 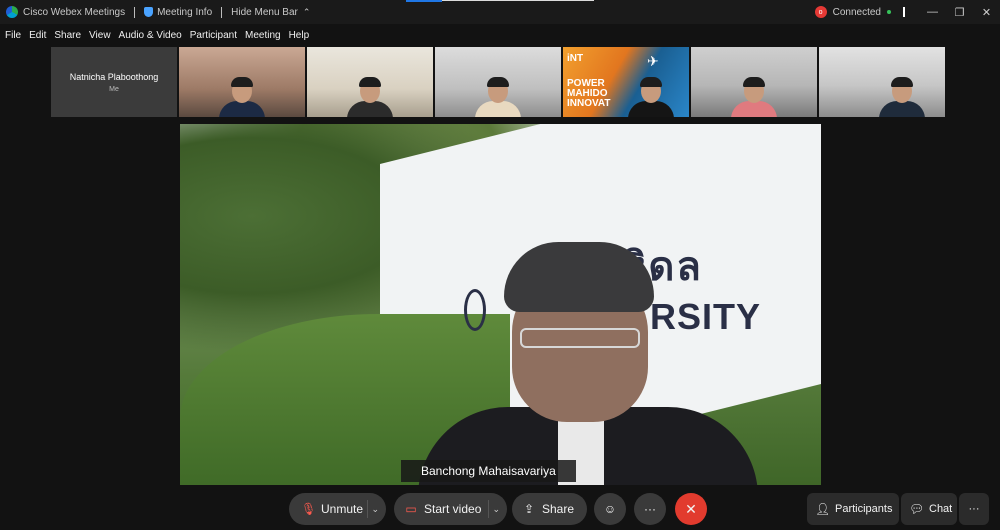 I want to click on poster-brand: iNT, so click(x=575, y=58).